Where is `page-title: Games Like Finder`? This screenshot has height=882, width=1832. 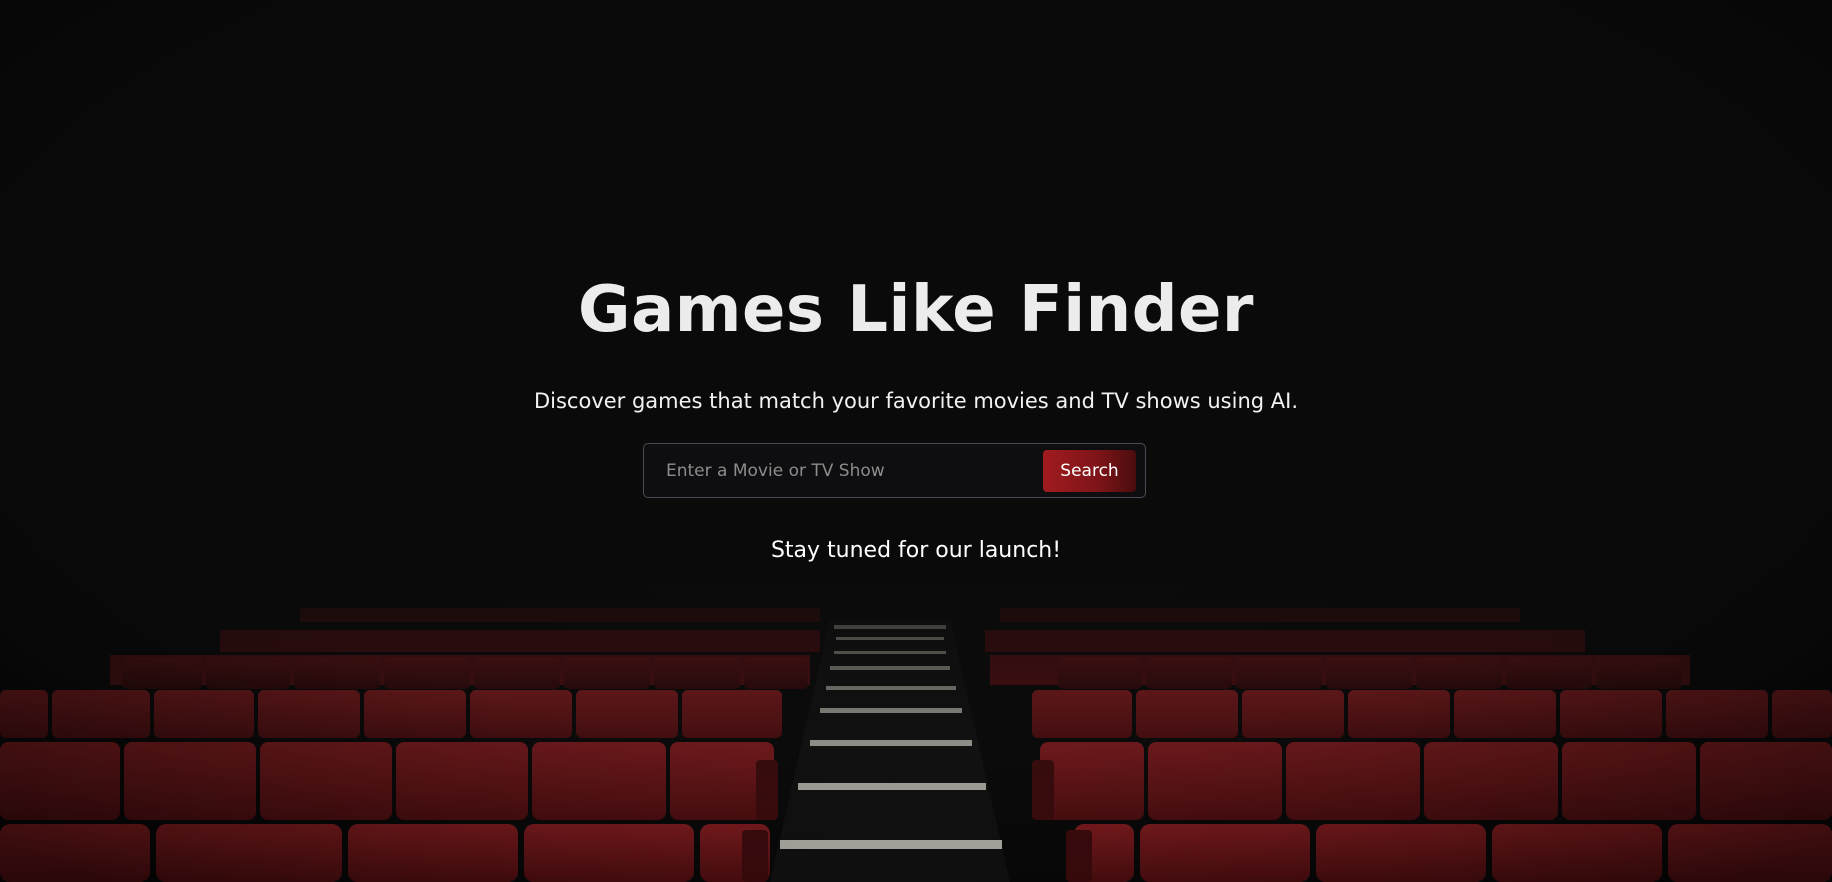
page-title: Games Like Finder is located at coordinates (916, 310).